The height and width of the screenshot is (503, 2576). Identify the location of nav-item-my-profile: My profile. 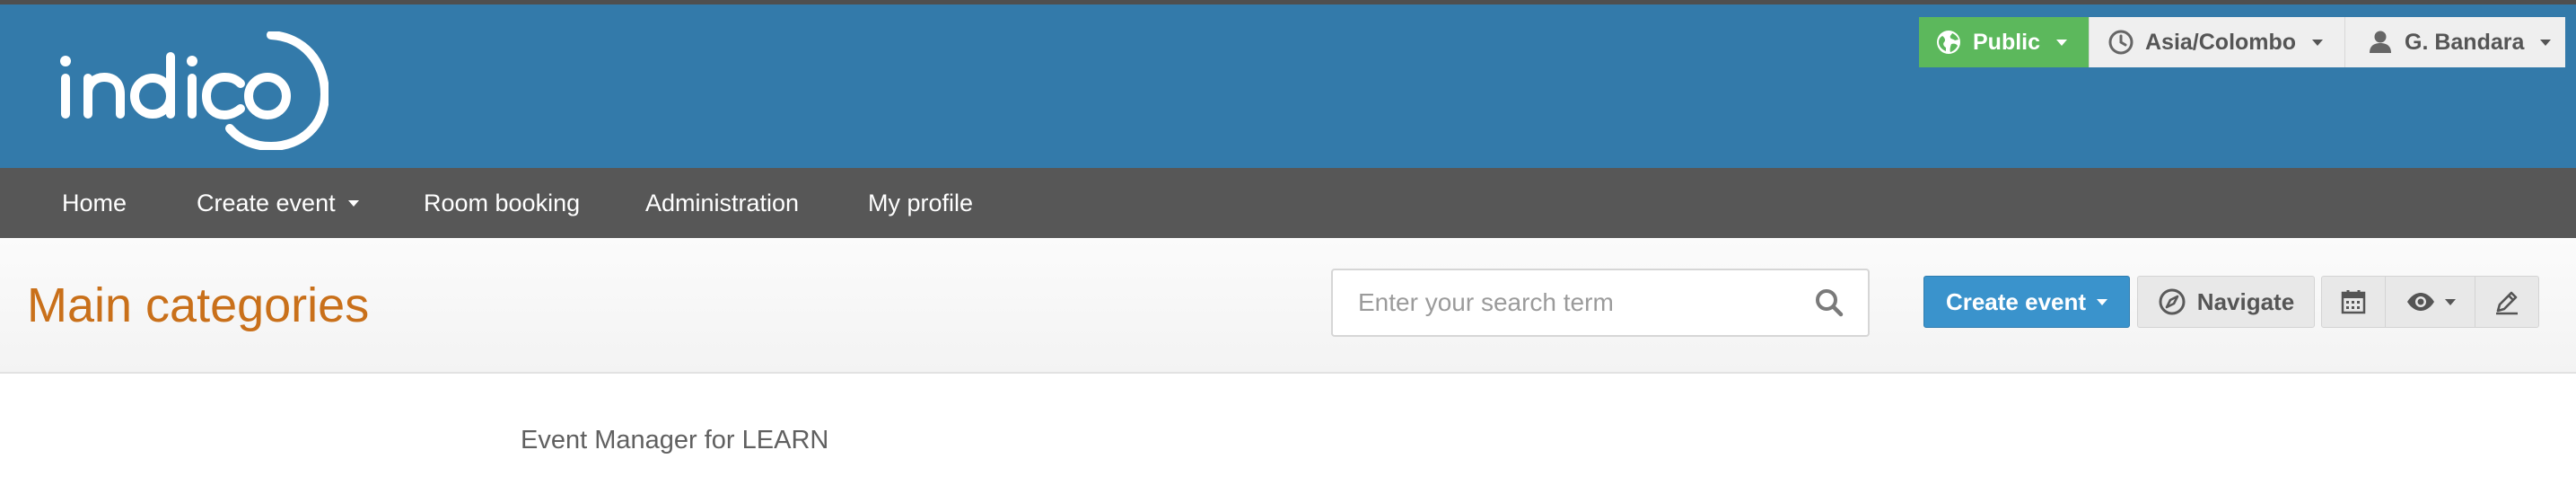
(920, 203).